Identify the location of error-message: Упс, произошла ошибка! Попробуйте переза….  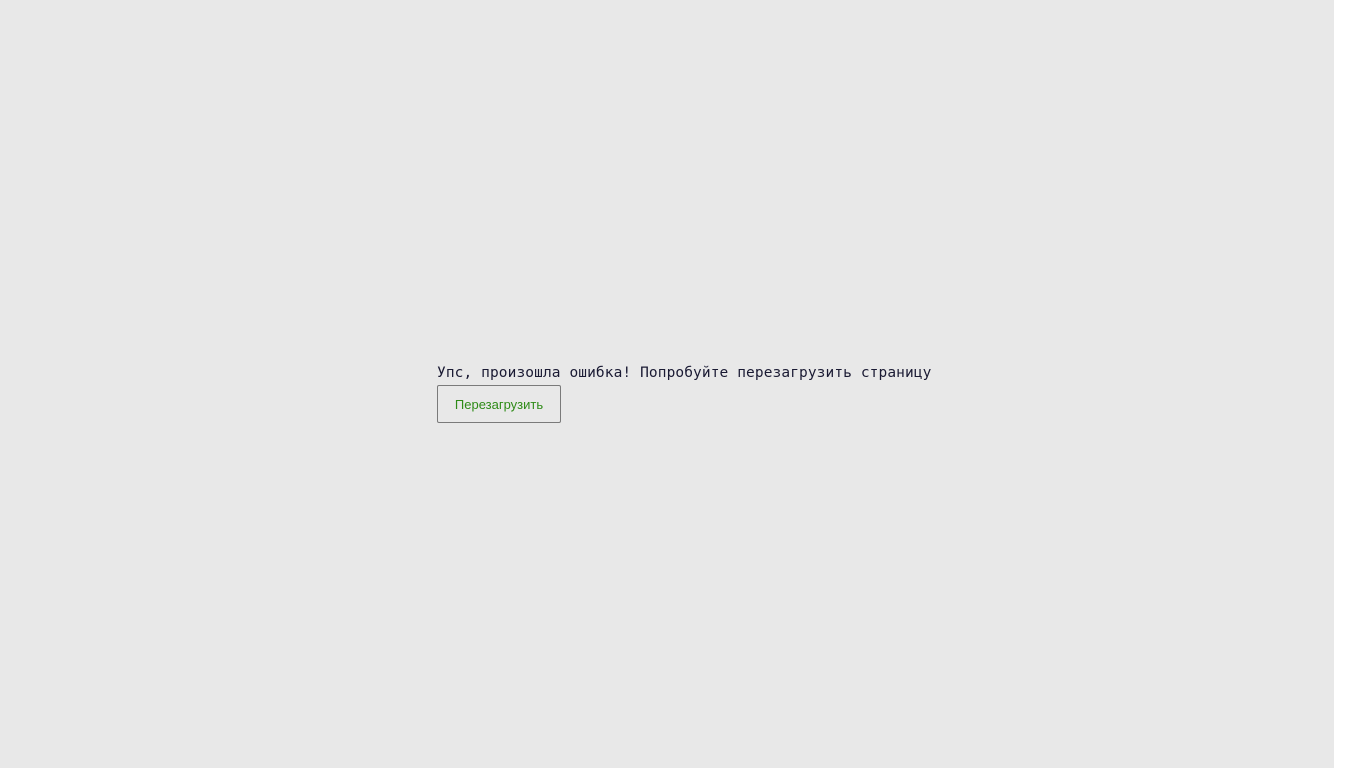
(684, 373).